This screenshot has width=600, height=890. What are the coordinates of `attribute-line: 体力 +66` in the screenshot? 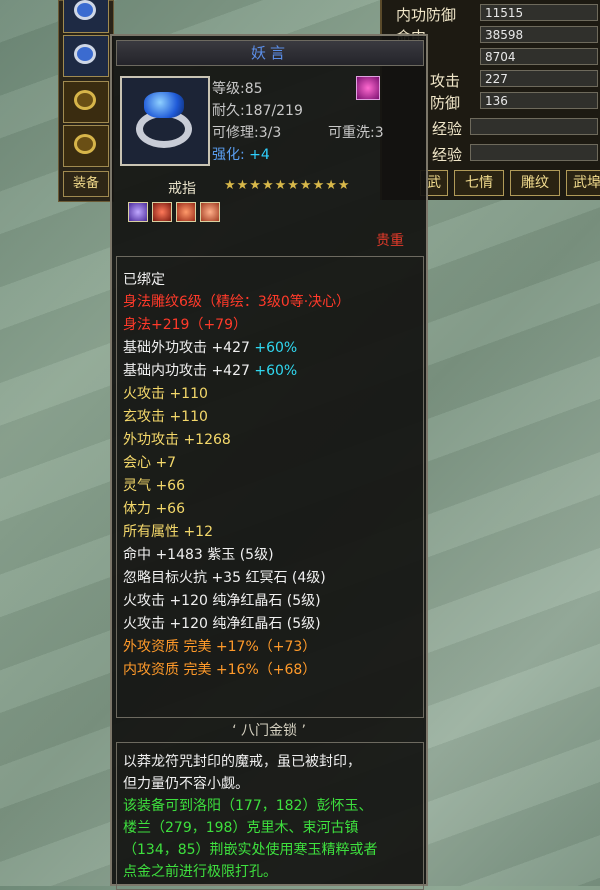 It's located at (154, 509).